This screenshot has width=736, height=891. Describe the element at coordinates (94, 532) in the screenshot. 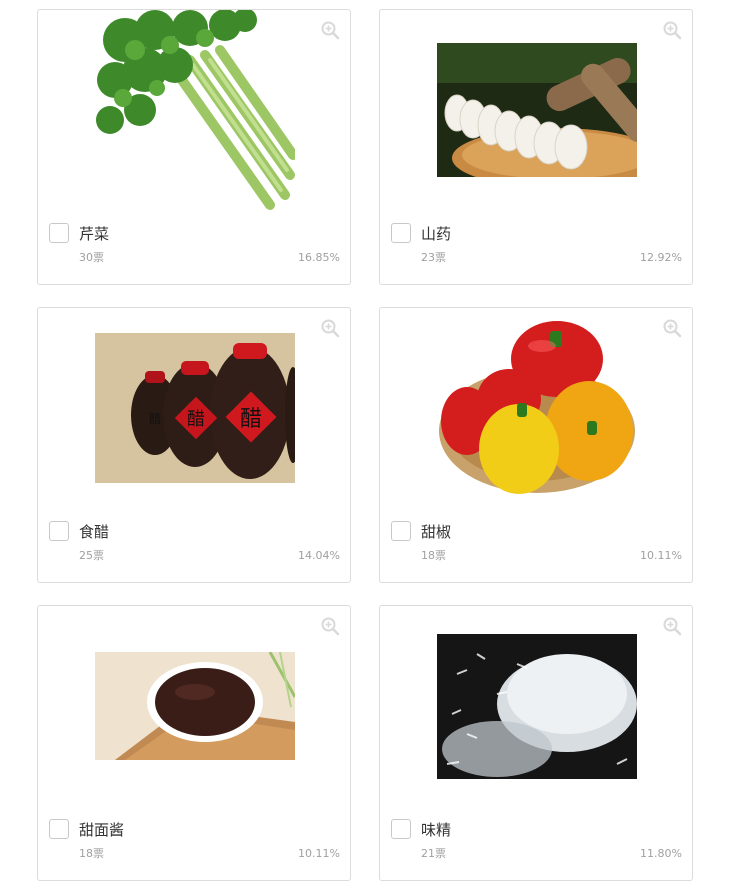

I see `option-name: 食醋` at that location.